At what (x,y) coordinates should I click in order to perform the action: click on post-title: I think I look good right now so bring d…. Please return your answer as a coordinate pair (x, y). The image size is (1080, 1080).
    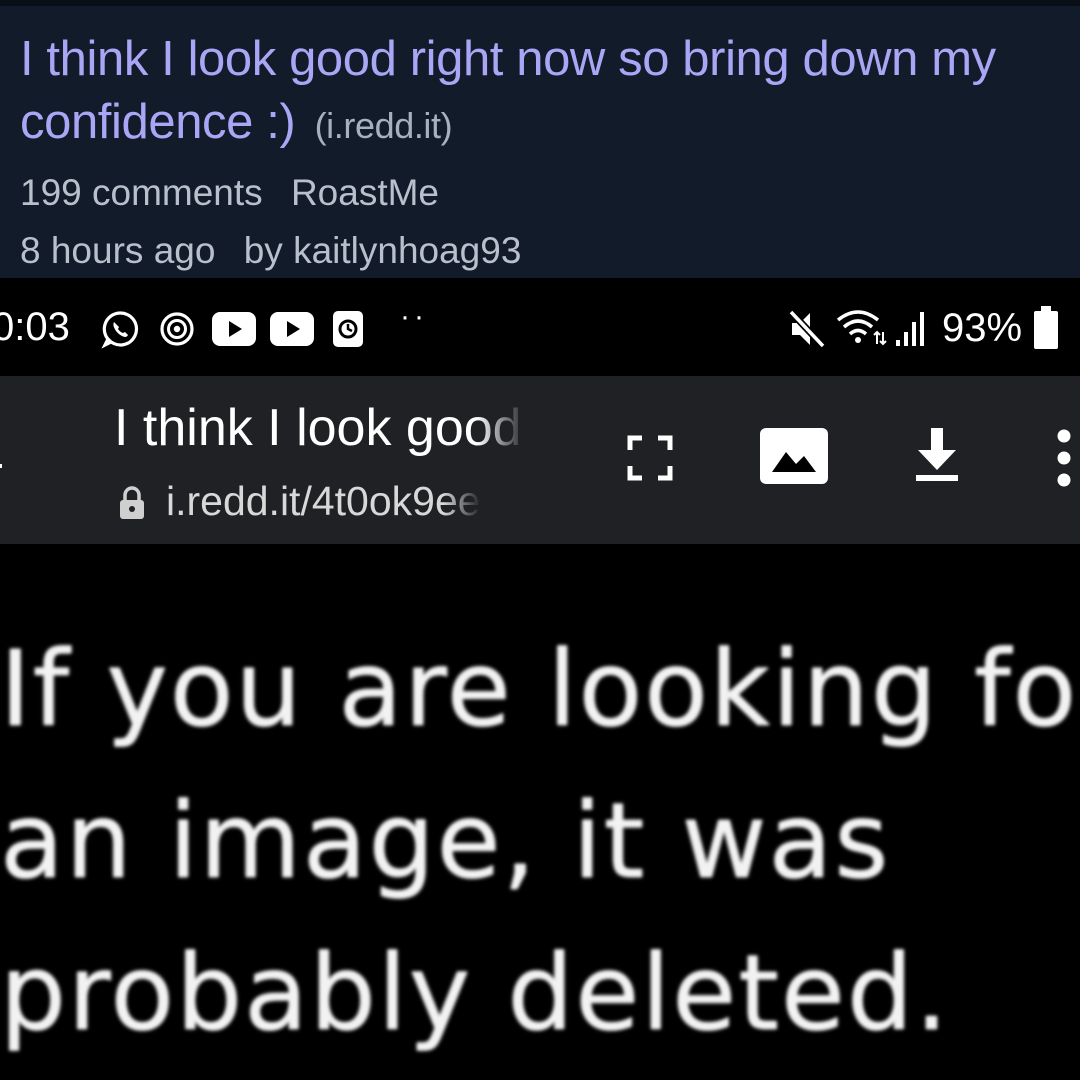
    Looking at the image, I should click on (545, 92).